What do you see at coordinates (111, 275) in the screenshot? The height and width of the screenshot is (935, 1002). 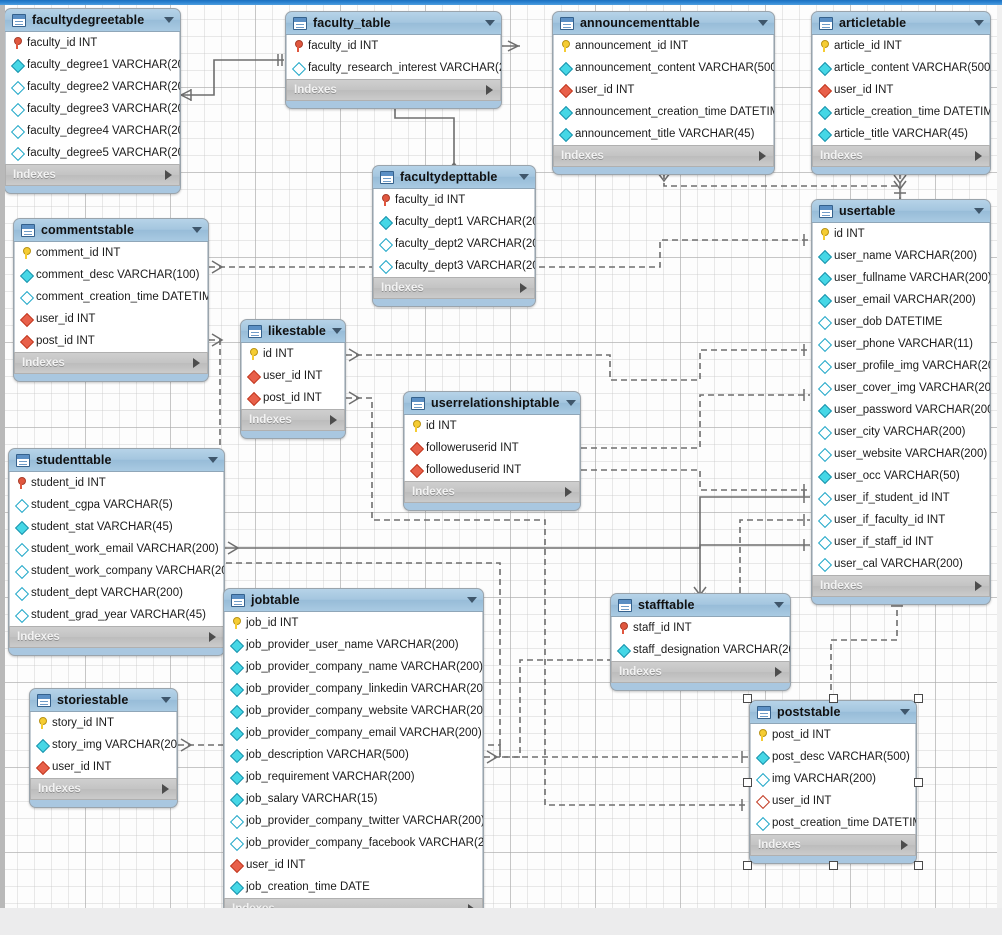 I see `column-row: comment_desc VARCHAR(100)` at bounding box center [111, 275].